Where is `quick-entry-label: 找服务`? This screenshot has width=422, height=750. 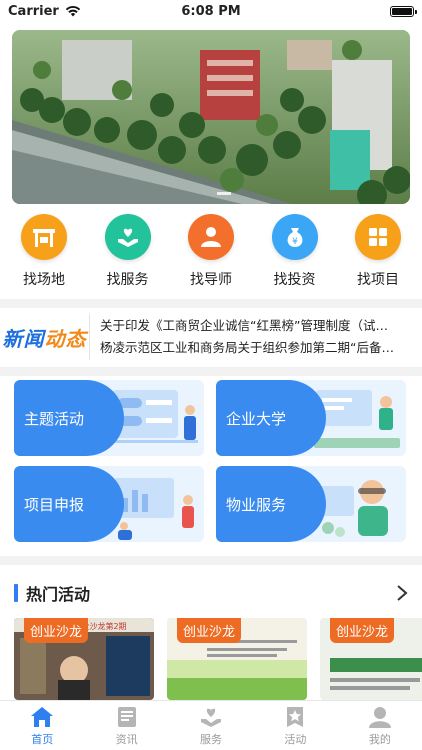
quick-entry-label: 找服务 is located at coordinates (127, 280).